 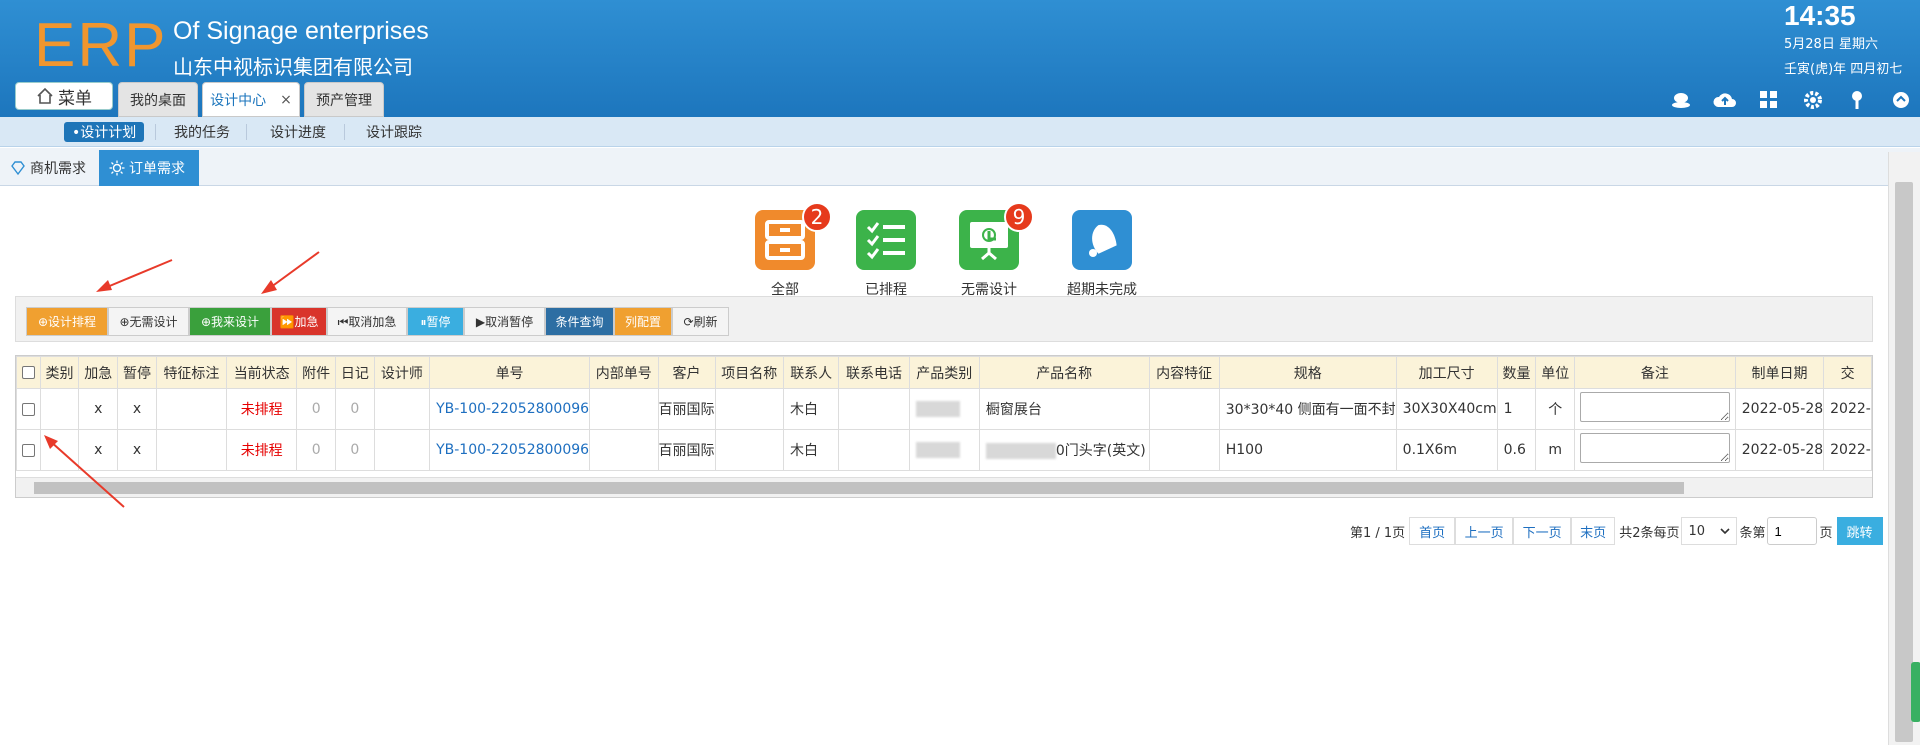 What do you see at coordinates (251, 99) in the screenshot?
I see `tab-design-center: 设计中心 ×` at bounding box center [251, 99].